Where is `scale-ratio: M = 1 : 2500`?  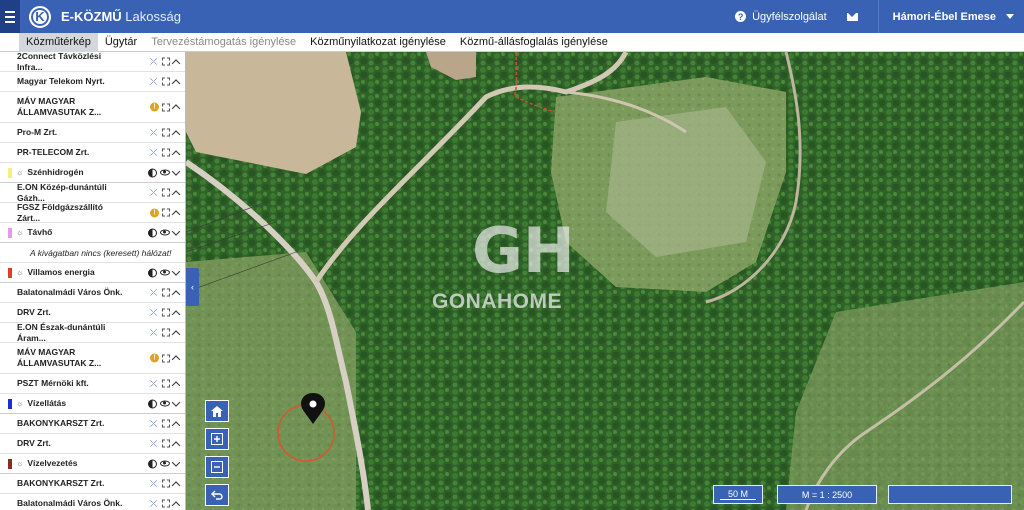 scale-ratio: M = 1 : 2500 is located at coordinates (827, 494).